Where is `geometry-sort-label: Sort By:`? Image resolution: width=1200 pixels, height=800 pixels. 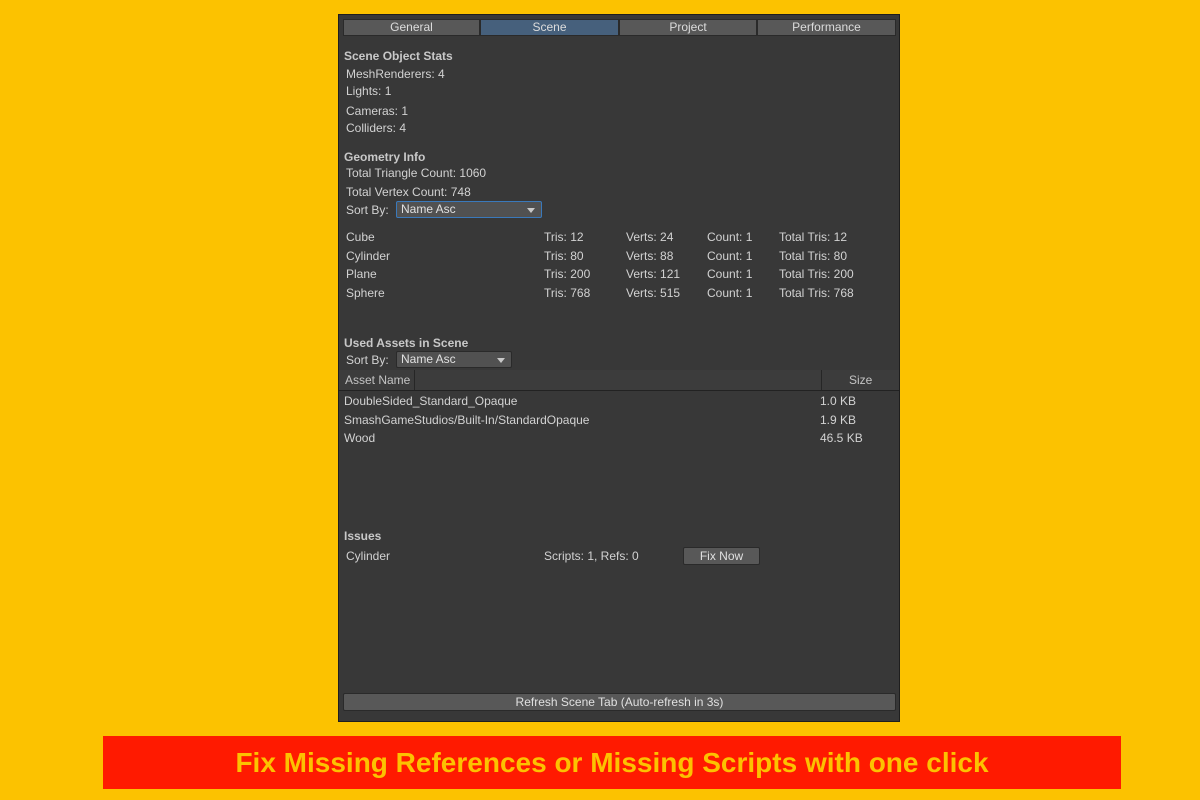 geometry-sort-label: Sort By: is located at coordinates (367, 210).